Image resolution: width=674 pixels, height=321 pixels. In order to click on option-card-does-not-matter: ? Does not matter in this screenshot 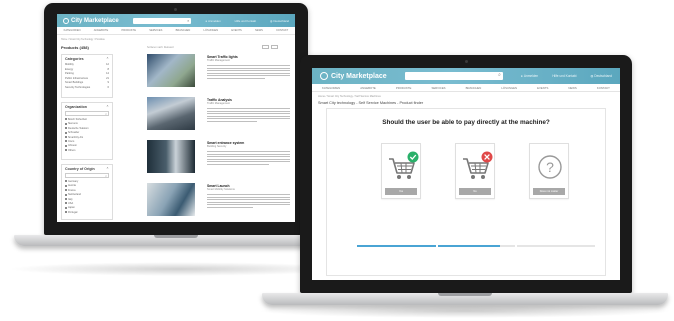, I will do `click(549, 171)`.